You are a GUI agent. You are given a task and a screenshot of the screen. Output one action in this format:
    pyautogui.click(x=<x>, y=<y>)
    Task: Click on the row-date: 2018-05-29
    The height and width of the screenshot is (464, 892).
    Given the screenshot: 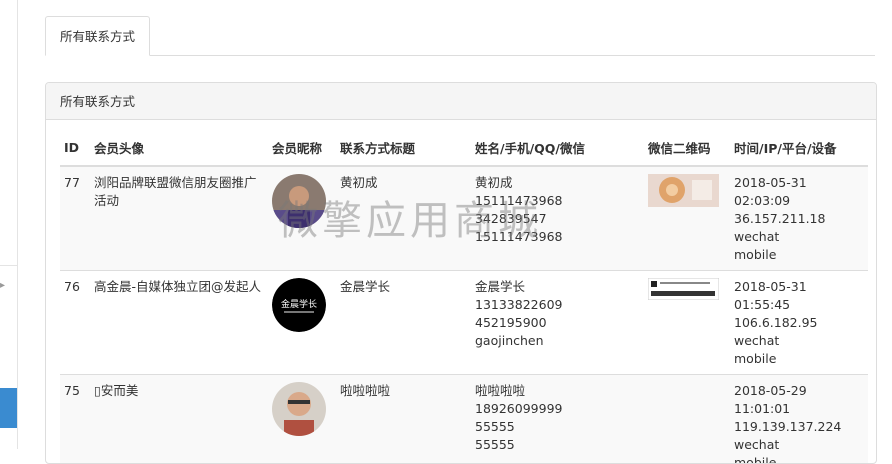 What is the action you would take?
    pyautogui.click(x=799, y=391)
    